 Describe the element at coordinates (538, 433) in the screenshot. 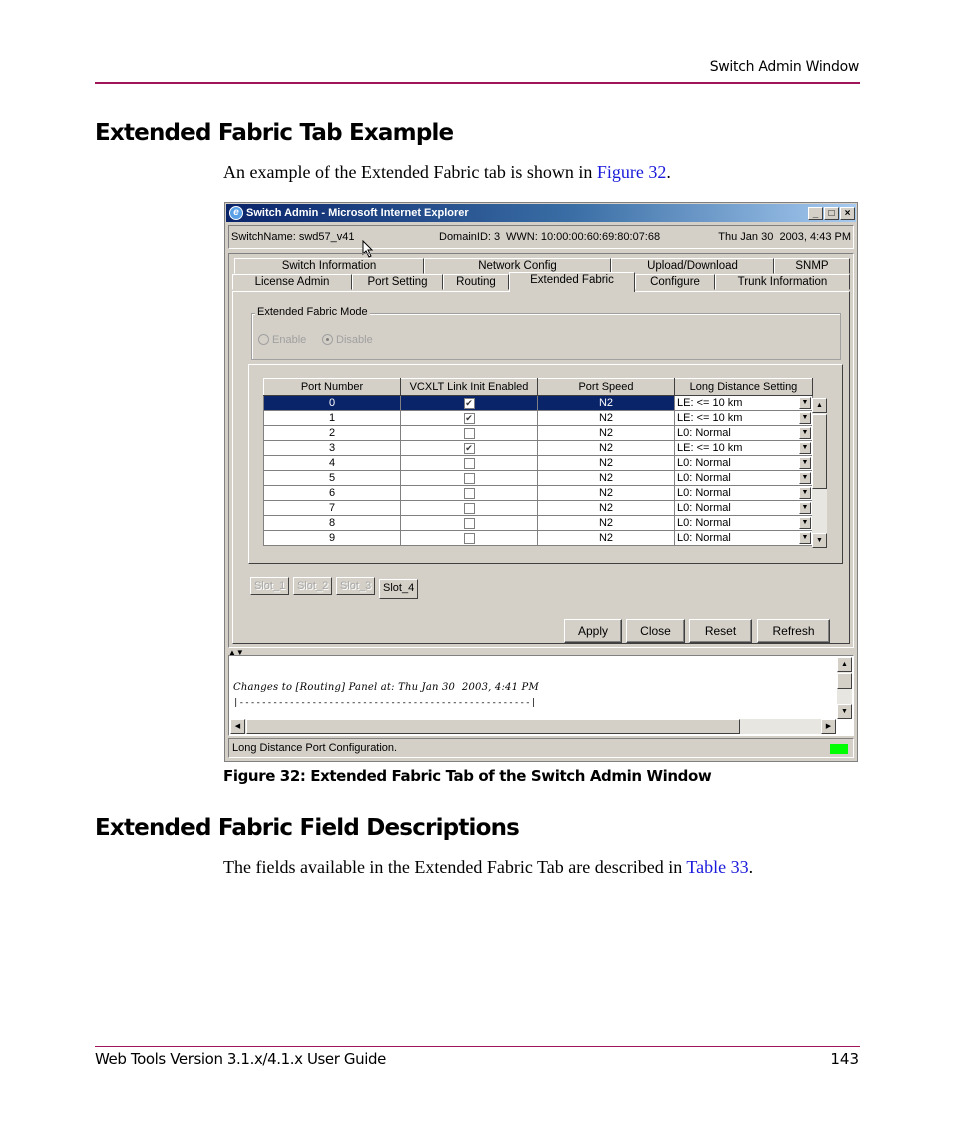

I see `table-row: 2 N2 L0: Normal ▼` at that location.